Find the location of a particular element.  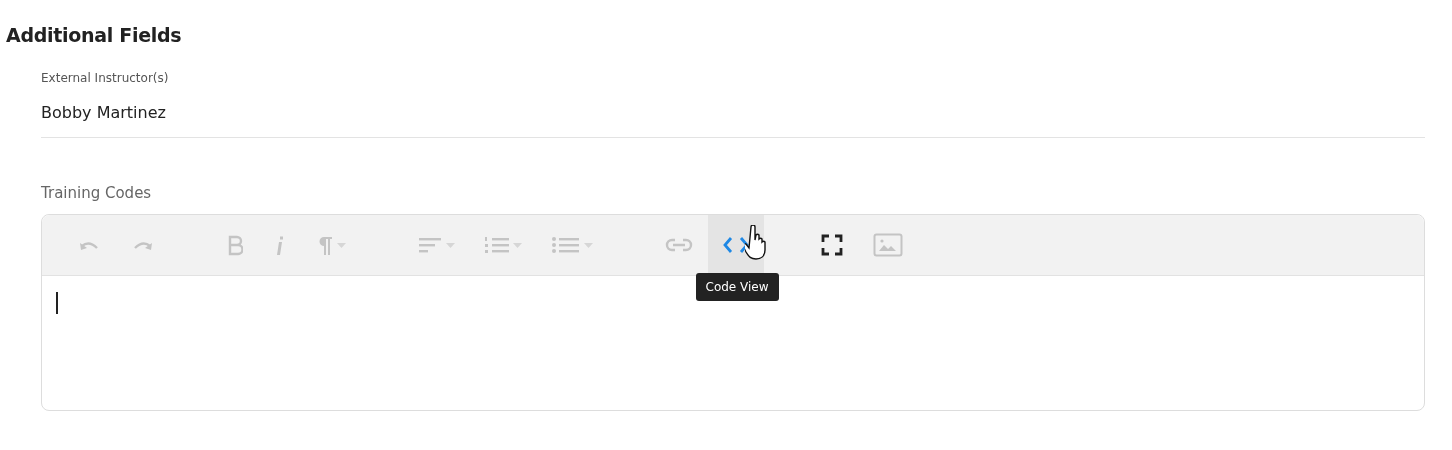

fullscreen-icon is located at coordinates (832, 245).